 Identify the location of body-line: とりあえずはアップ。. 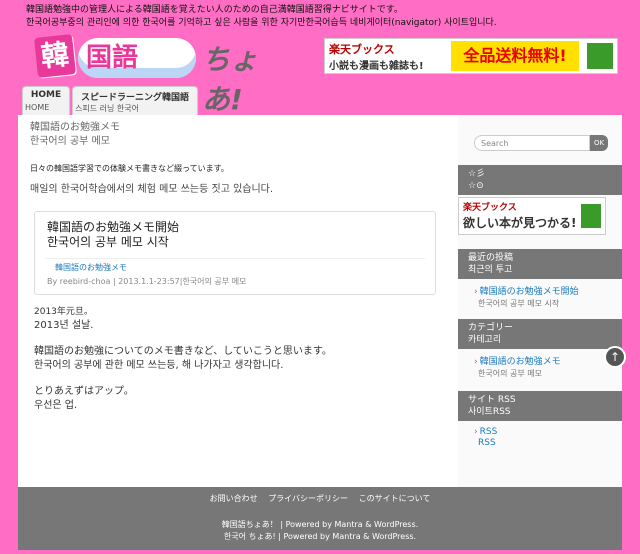
(84, 391).